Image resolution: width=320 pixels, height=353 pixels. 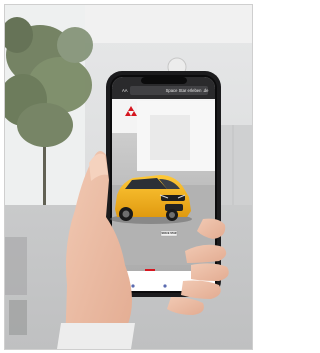 What do you see at coordinates (16, 266) in the screenshot?
I see `chair-left` at bounding box center [16, 266].